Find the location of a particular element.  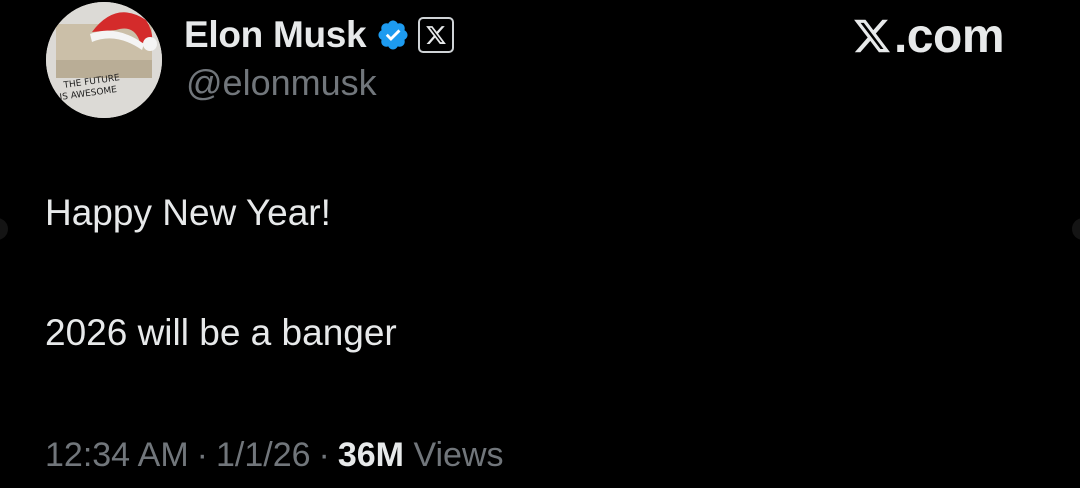

author-name-row: Elon Musk is located at coordinates (319, 35).